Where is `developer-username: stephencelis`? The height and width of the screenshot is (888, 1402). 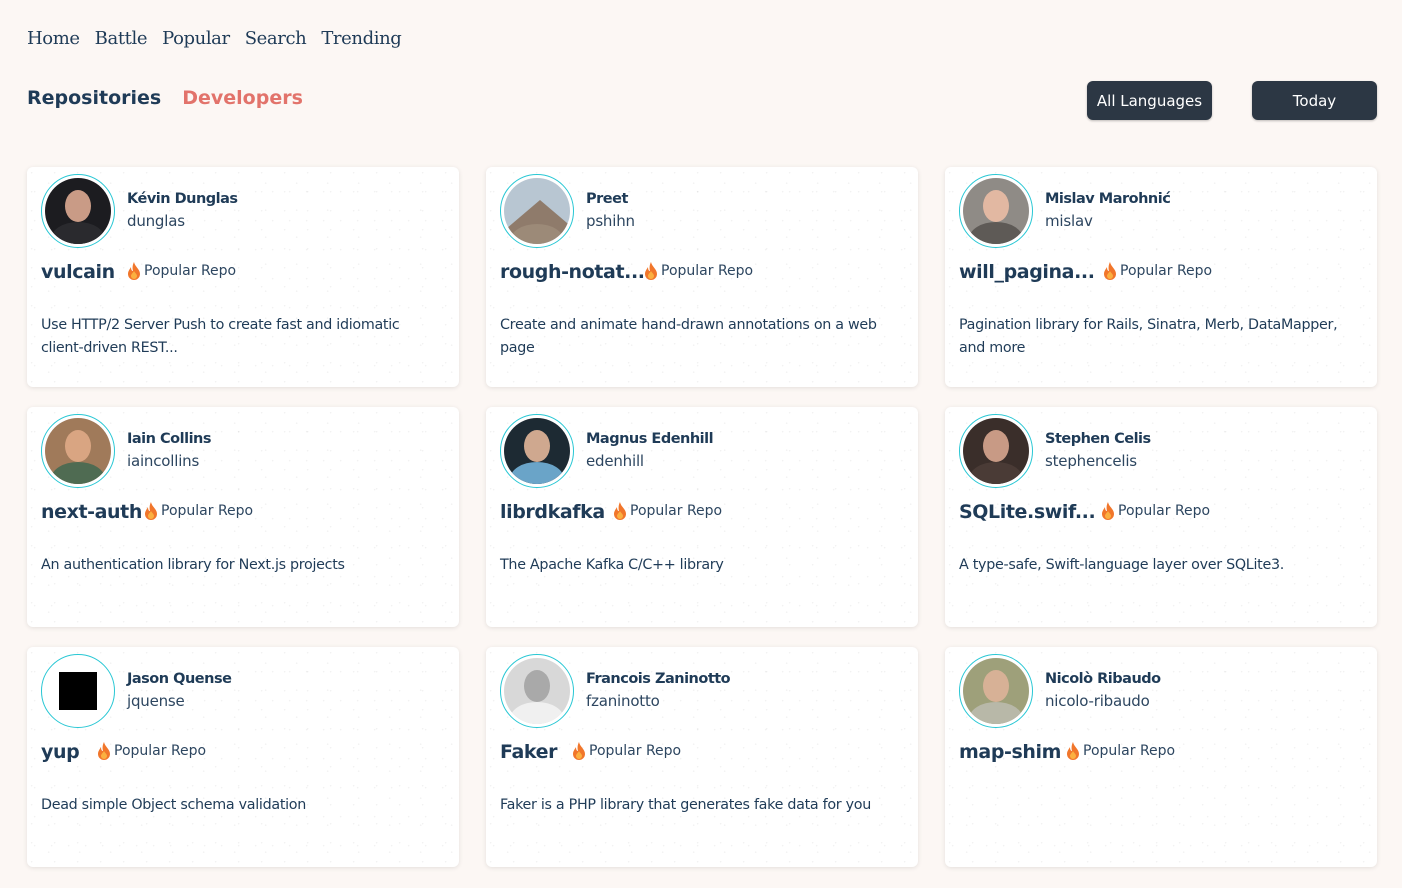
developer-username: stephencelis is located at coordinates (1091, 461).